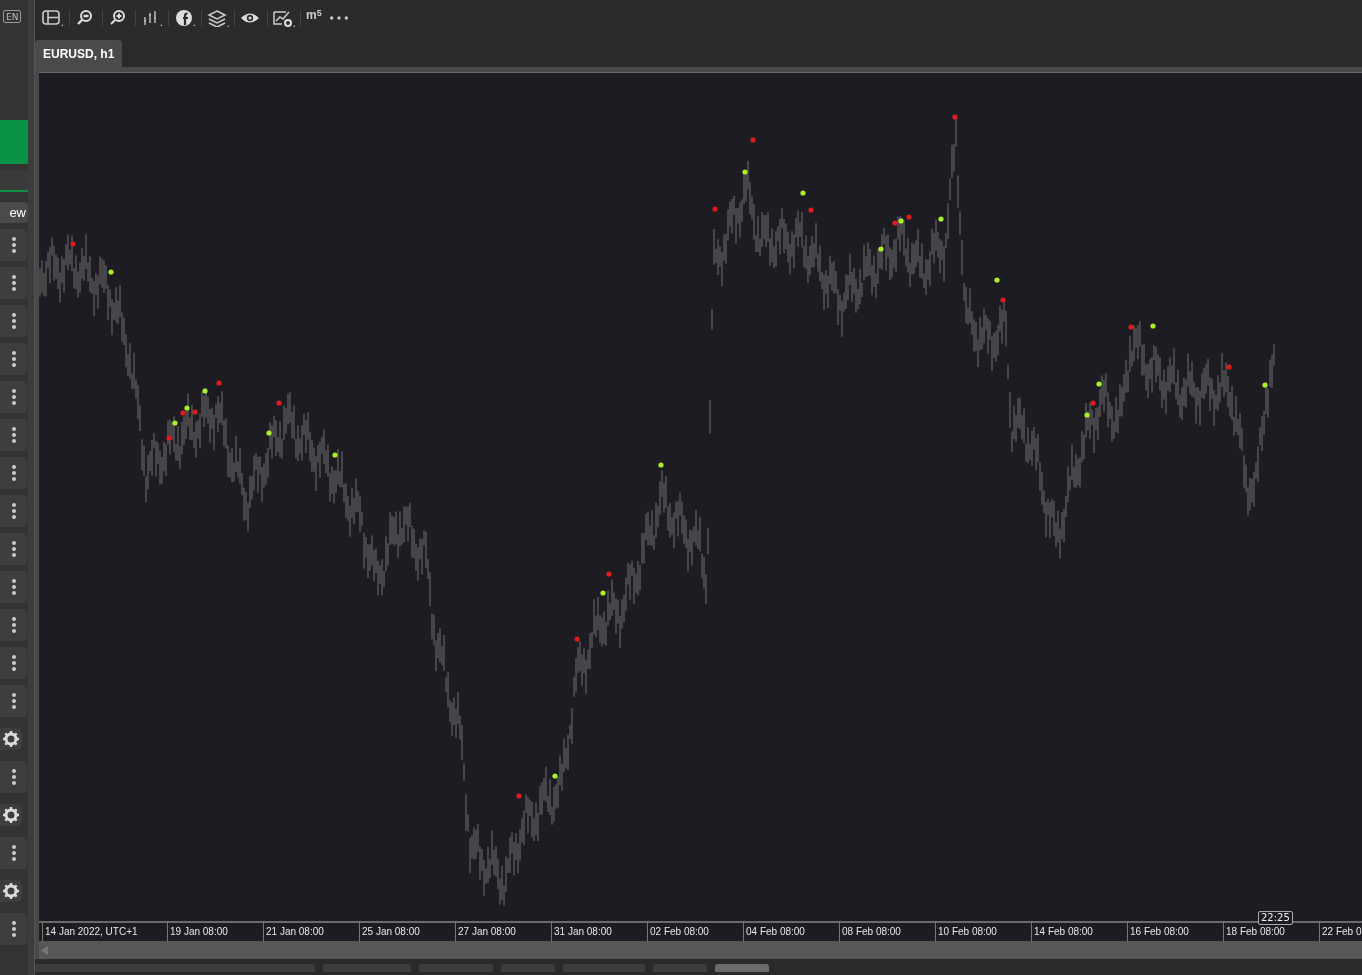  Describe the element at coordinates (700, 950) in the screenshot. I see `horizontal-scrollbar` at that location.